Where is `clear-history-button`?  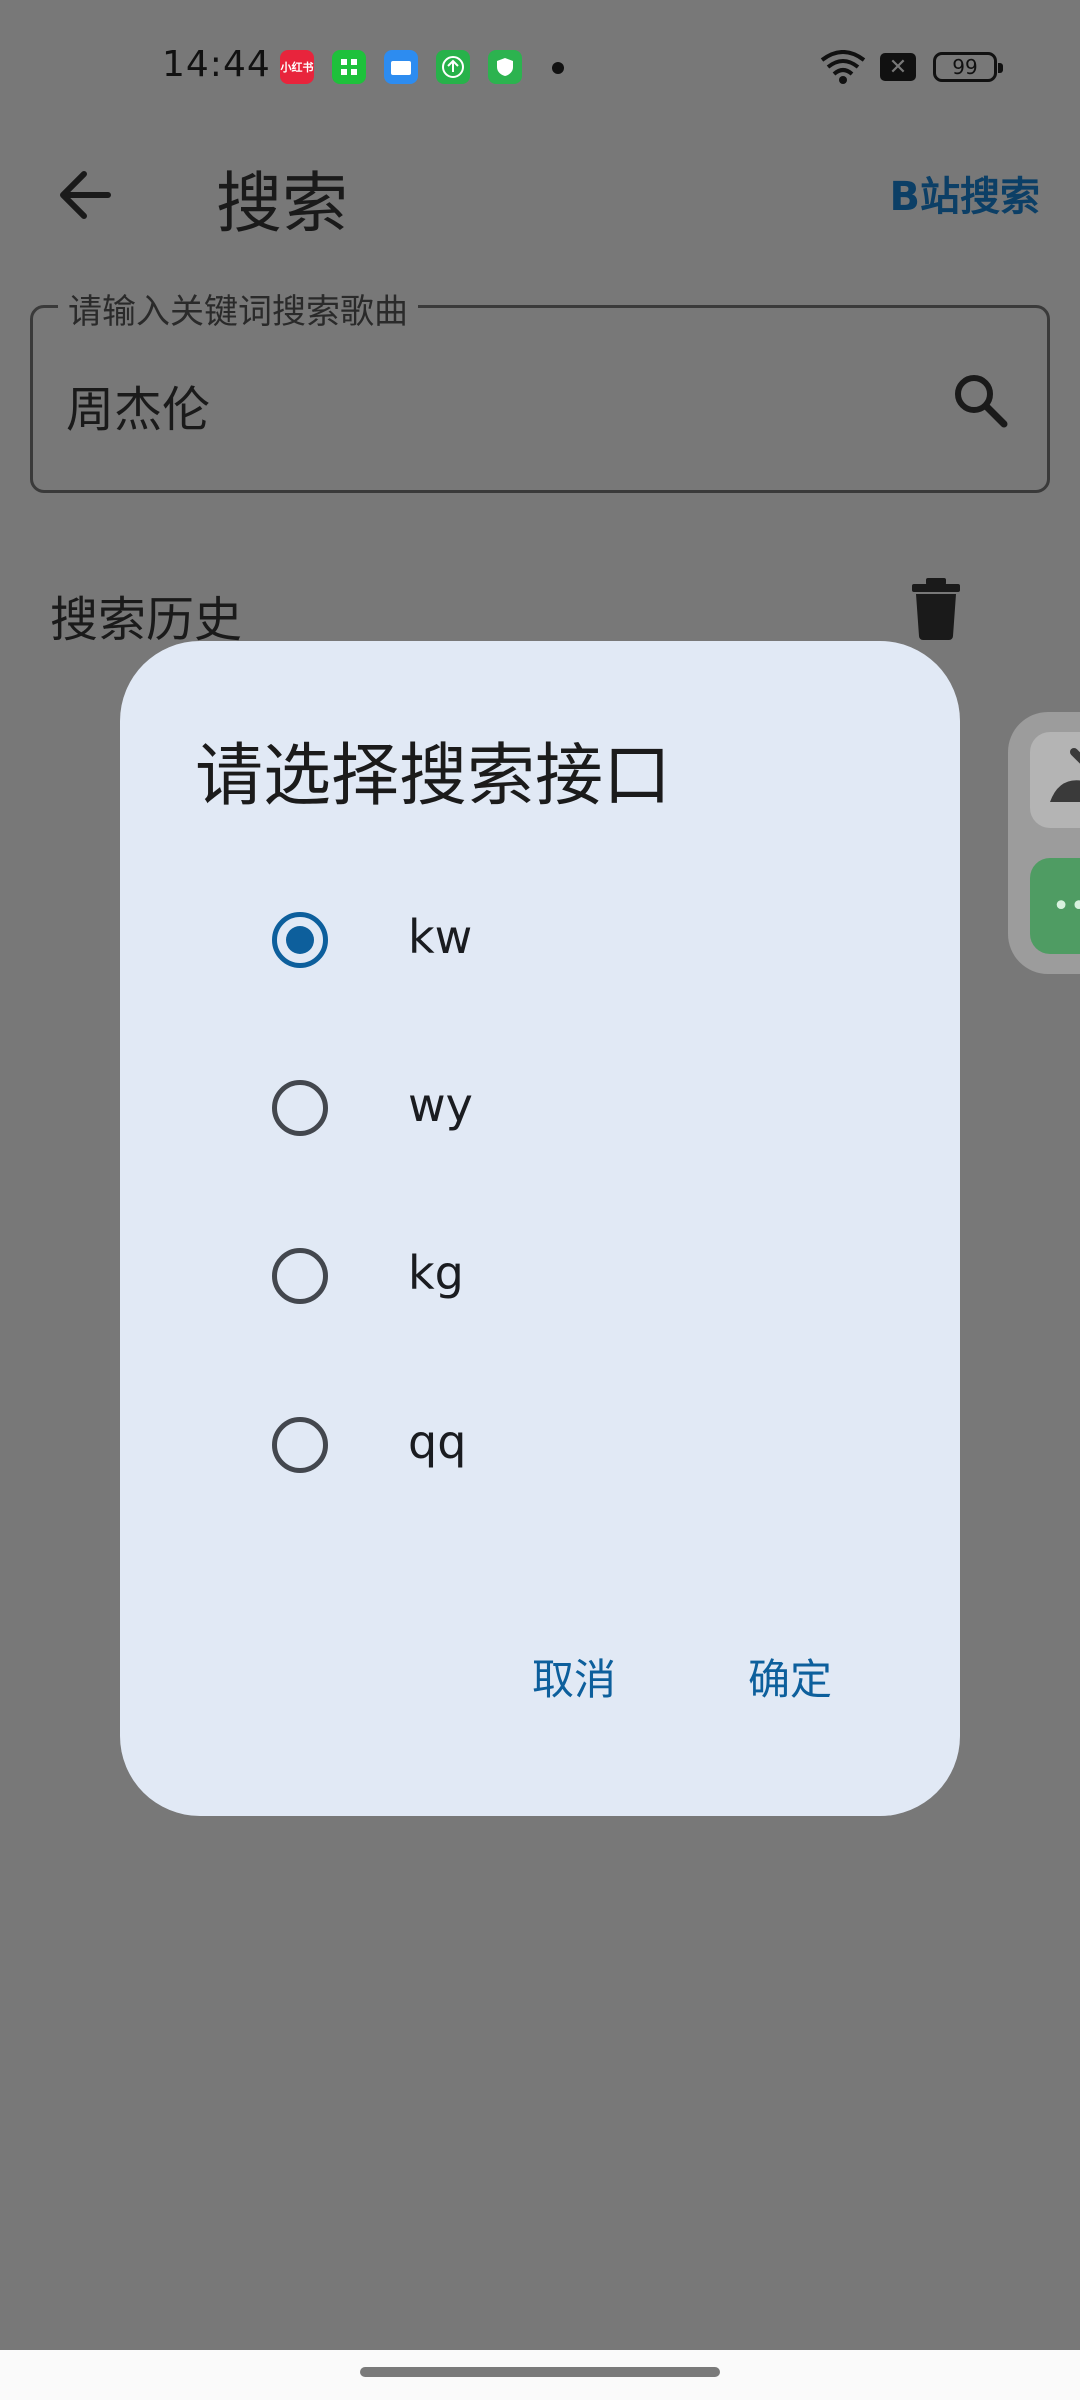 clear-history-button is located at coordinates (936, 609).